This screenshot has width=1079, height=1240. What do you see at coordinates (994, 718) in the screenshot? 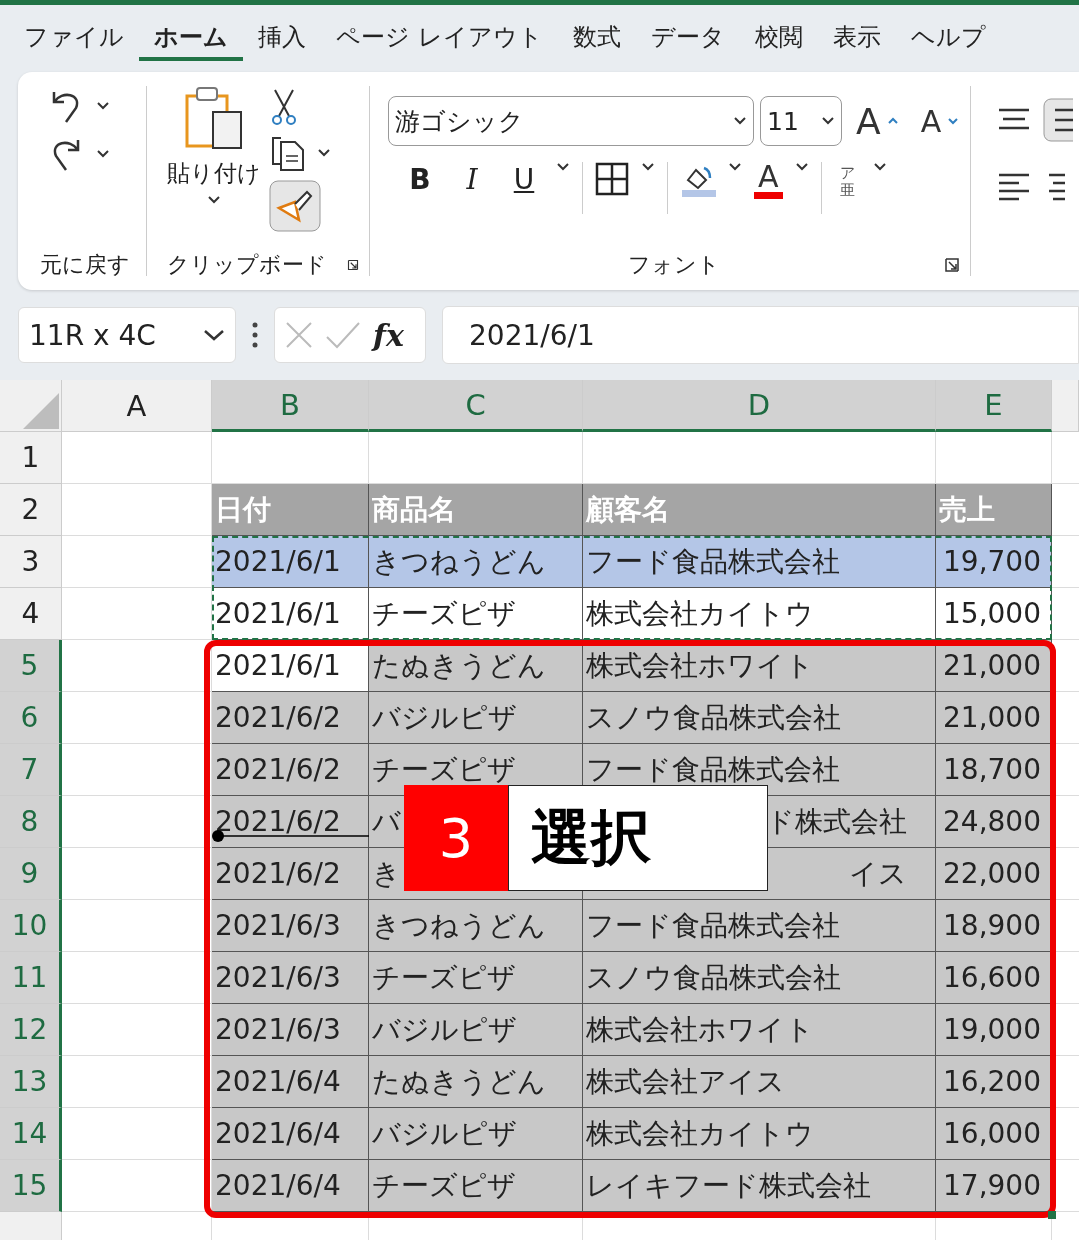
I see `table-cell: 21,000` at bounding box center [994, 718].